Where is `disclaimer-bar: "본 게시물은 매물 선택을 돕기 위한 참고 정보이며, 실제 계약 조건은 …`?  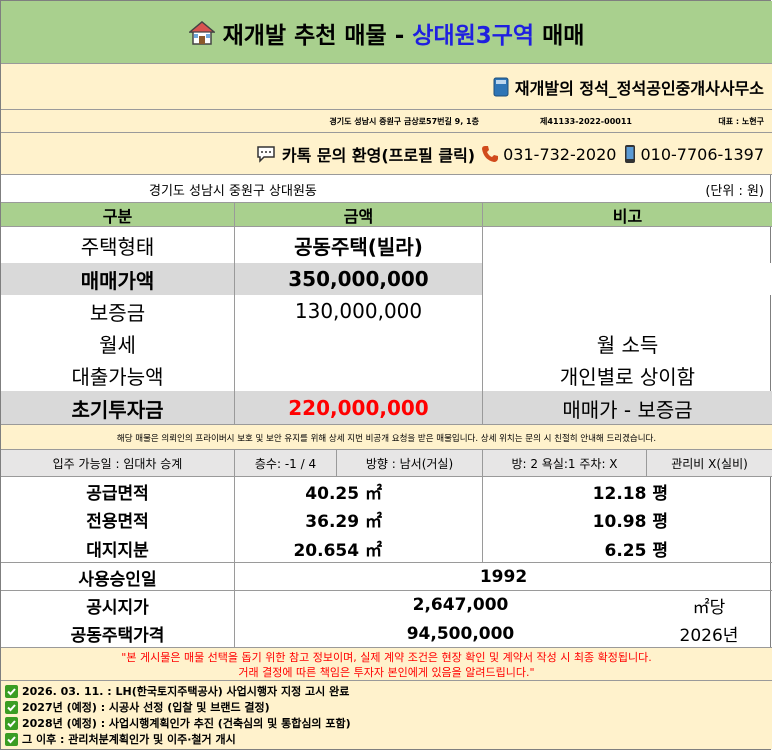
disclaimer-bar: "본 게시물은 매물 선택을 돕기 위한 참고 정보이며, 실제 계약 조건은 … is located at coordinates (386, 664).